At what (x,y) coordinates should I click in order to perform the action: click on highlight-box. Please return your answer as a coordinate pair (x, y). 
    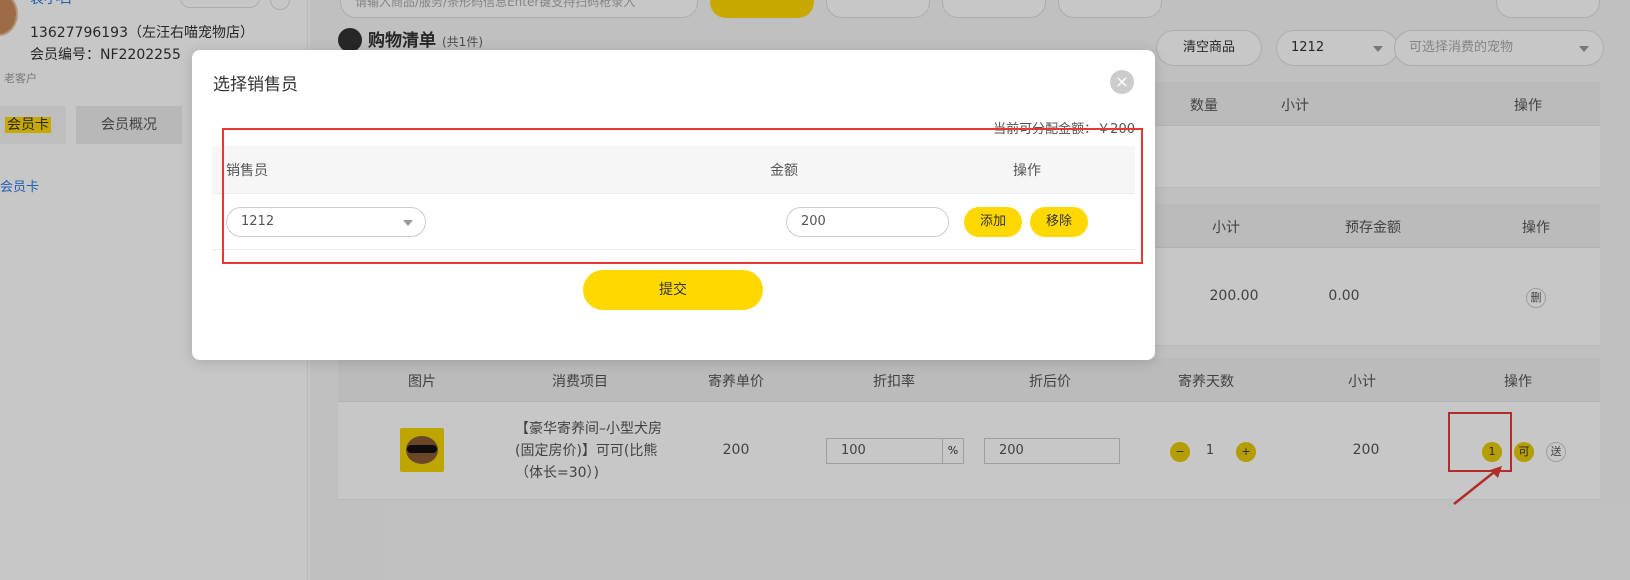
    Looking at the image, I should click on (682, 196).